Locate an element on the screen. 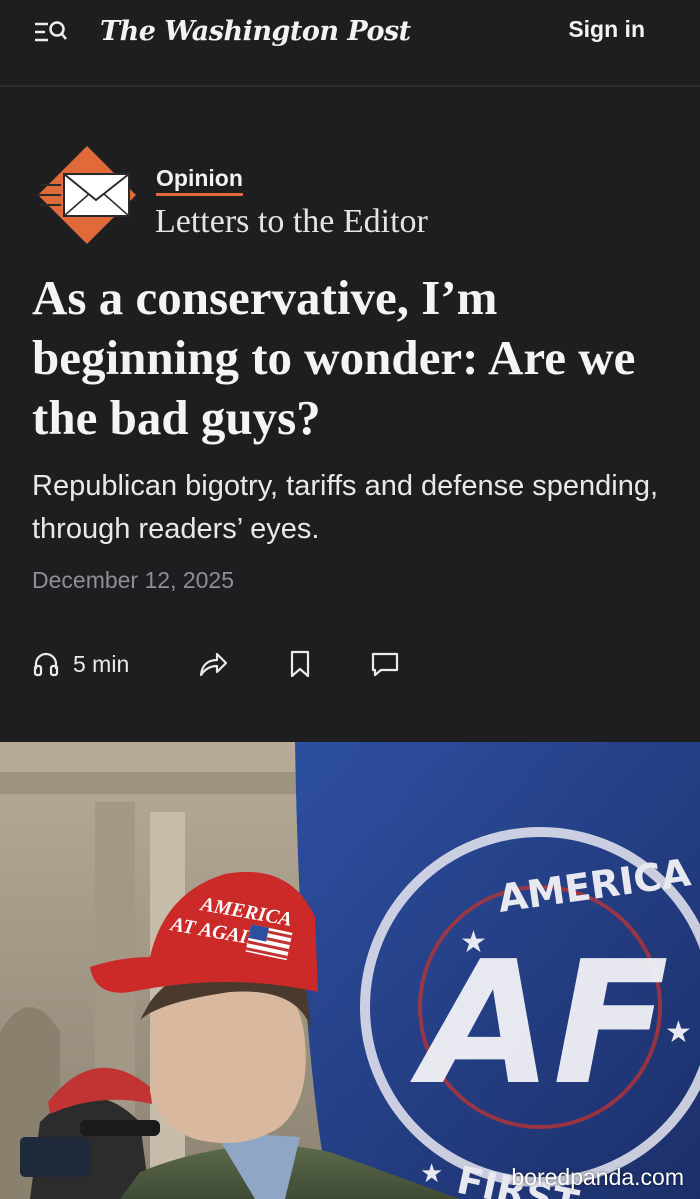 This screenshot has height=1199, width=700. comment-icon is located at coordinates (385, 664).